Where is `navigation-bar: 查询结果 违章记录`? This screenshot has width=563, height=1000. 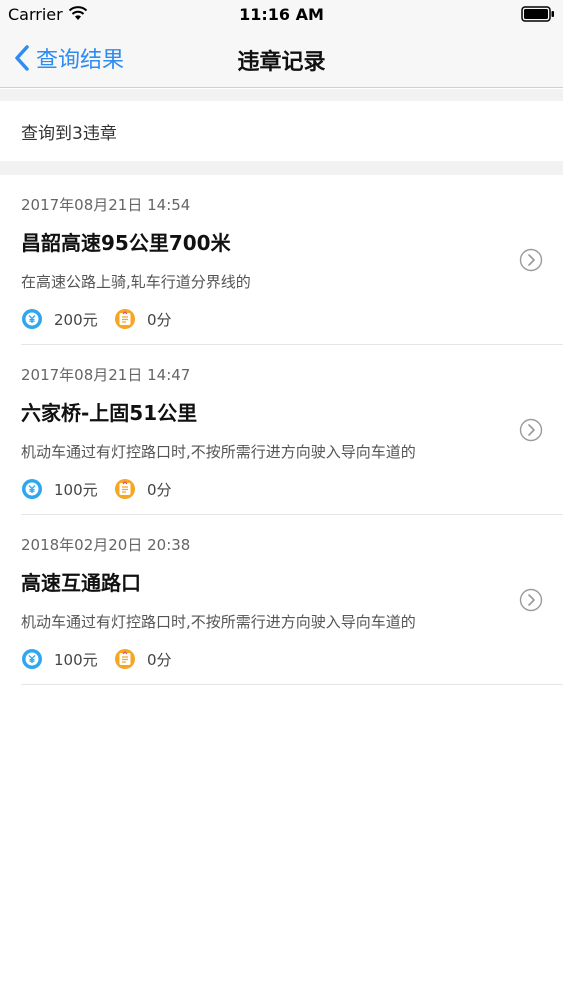
navigation-bar: 查询结果 违章记录 is located at coordinates (281, 59).